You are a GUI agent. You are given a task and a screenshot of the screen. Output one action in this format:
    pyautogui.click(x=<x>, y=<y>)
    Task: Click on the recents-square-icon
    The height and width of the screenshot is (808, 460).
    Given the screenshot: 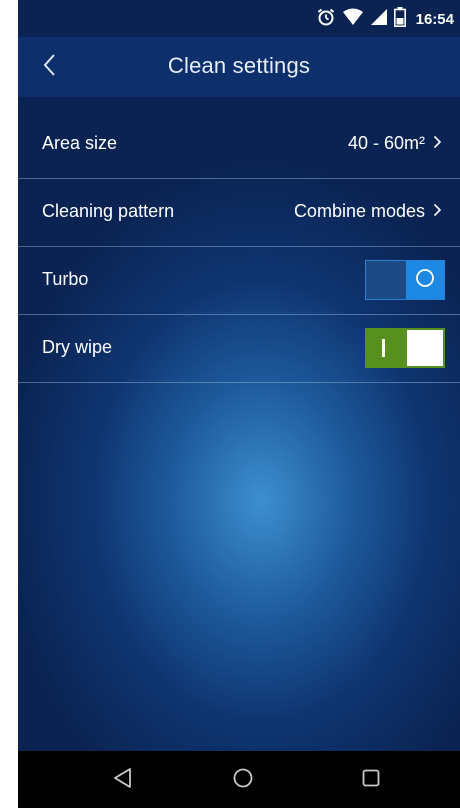 What is the action you would take?
    pyautogui.click(x=371, y=780)
    